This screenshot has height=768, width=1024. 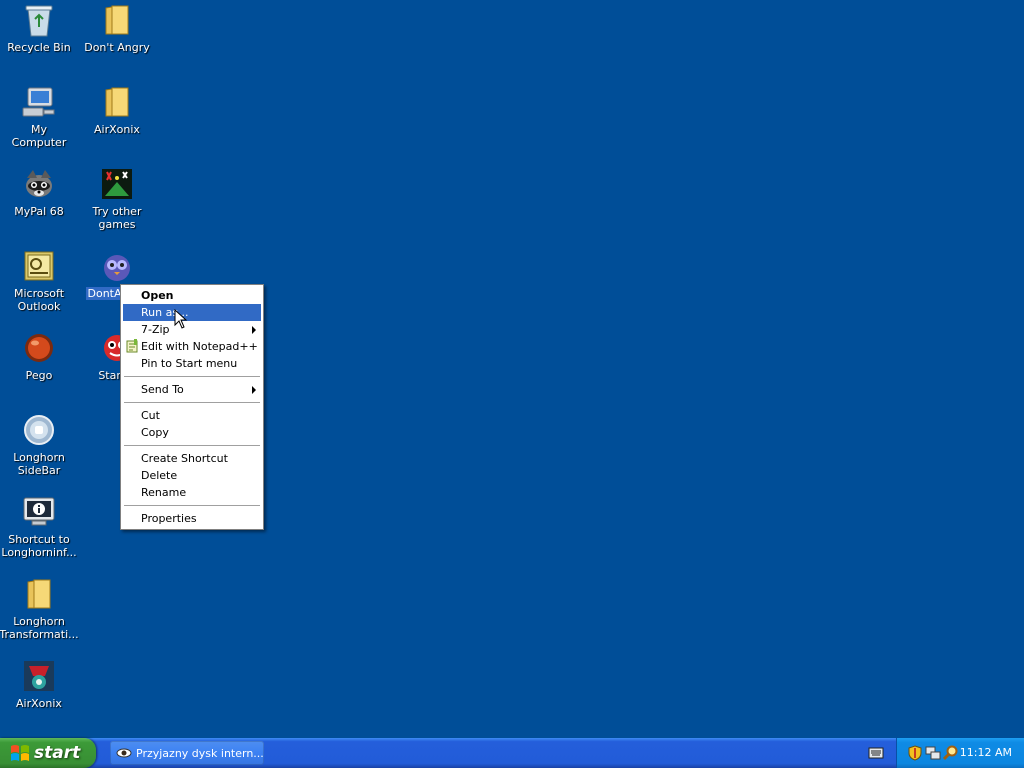 I want to click on desktop-icon-label: Longhorn SideBar, so click(x=39, y=464).